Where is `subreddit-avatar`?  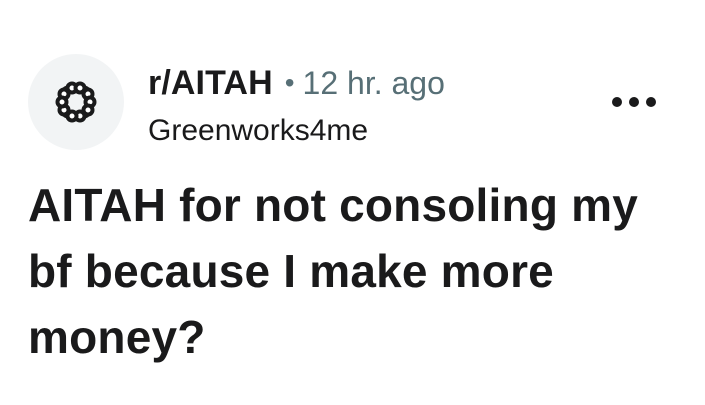
subreddit-avatar is located at coordinates (76, 102).